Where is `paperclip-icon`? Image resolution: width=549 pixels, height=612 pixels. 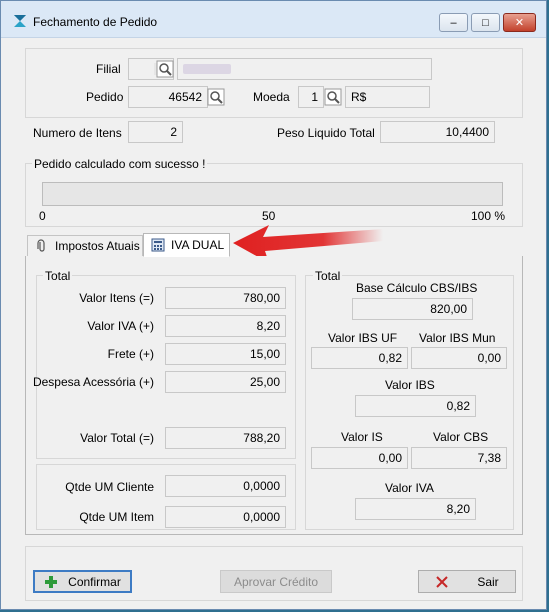
paperclip-icon is located at coordinates (41, 245).